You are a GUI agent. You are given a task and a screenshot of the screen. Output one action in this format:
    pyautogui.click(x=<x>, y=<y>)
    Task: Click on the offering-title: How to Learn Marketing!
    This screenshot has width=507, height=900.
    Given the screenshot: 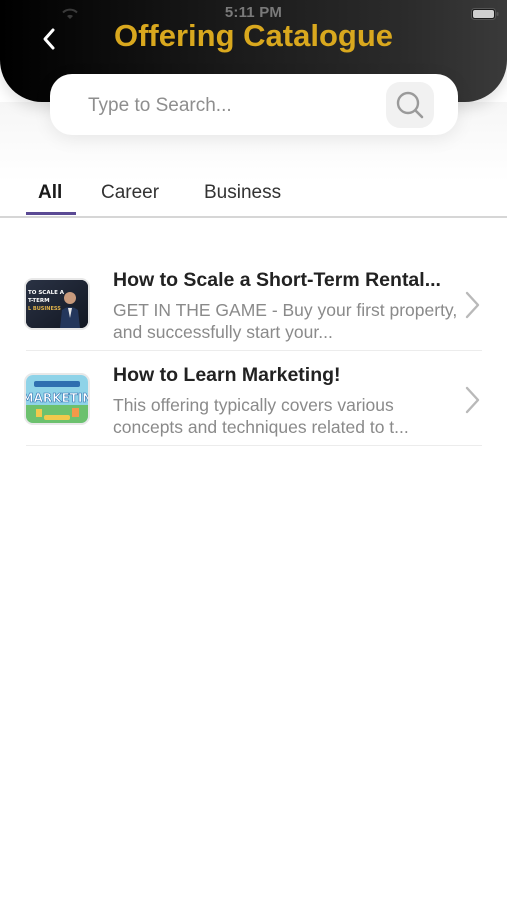 What is the action you would take?
    pyautogui.click(x=227, y=375)
    